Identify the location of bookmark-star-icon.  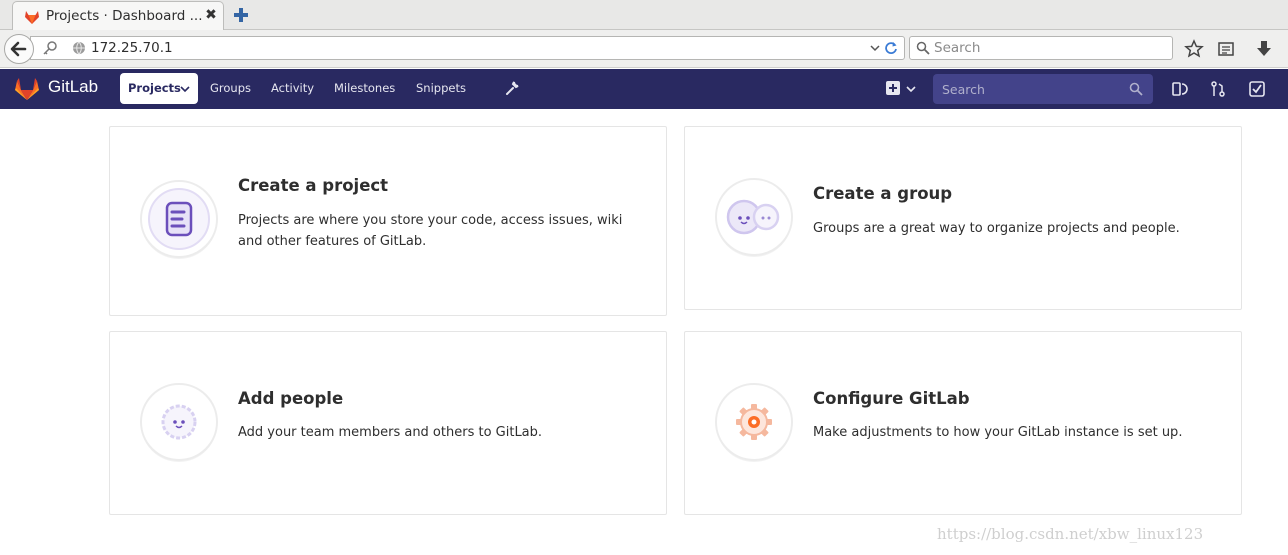
(1194, 49).